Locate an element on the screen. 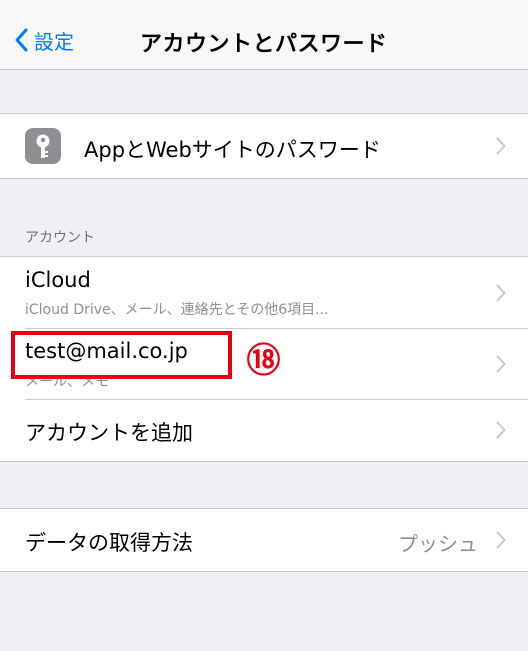 Image resolution: width=528 pixels, height=651 pixels. back-button-label: 設定 is located at coordinates (54, 41).